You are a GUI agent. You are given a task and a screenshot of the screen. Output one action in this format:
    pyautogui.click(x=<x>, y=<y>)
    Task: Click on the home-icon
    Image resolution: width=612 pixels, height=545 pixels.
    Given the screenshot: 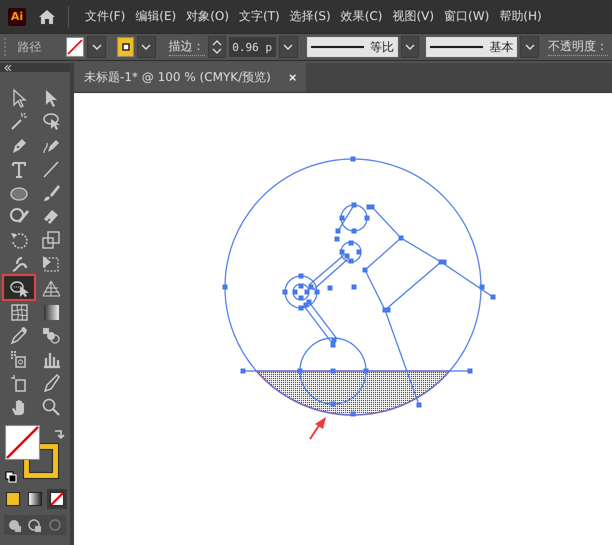 What is the action you would take?
    pyautogui.click(x=47, y=16)
    